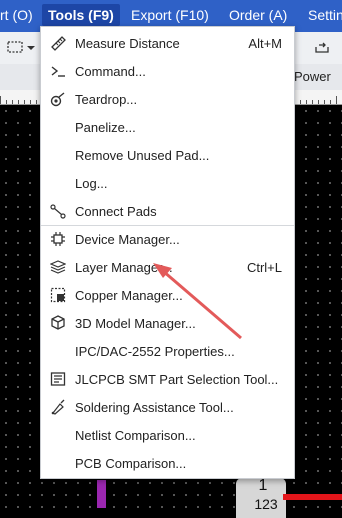 The image size is (342, 518). What do you see at coordinates (116, 211) in the screenshot?
I see `menu-item-label: Connect Pads` at bounding box center [116, 211].